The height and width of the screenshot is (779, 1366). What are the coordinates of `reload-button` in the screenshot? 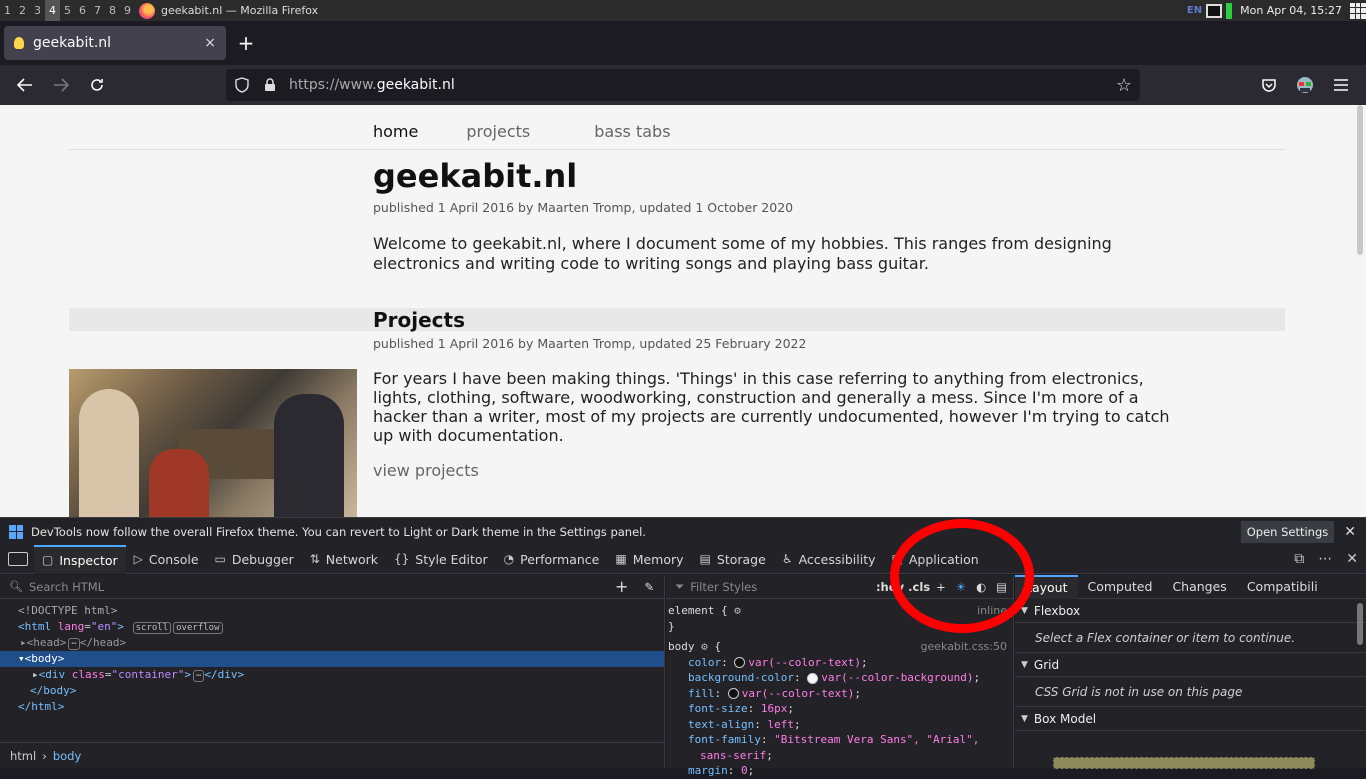 It's located at (97, 85).